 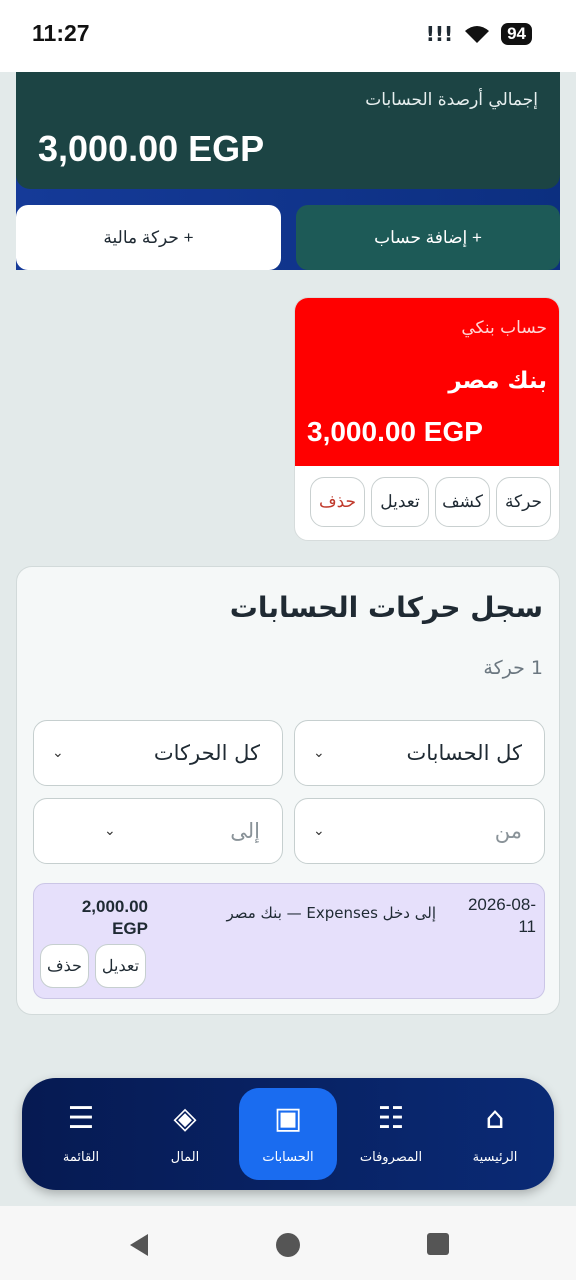 I want to click on transaction-actions: تعديل حذف, so click(x=93, y=966).